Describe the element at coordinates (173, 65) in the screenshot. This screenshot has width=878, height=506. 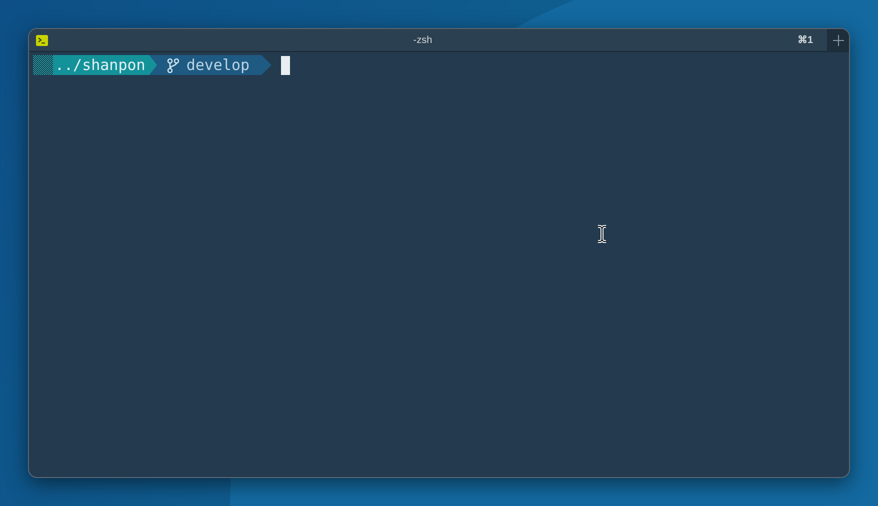
I see `git-branch-icon` at that location.